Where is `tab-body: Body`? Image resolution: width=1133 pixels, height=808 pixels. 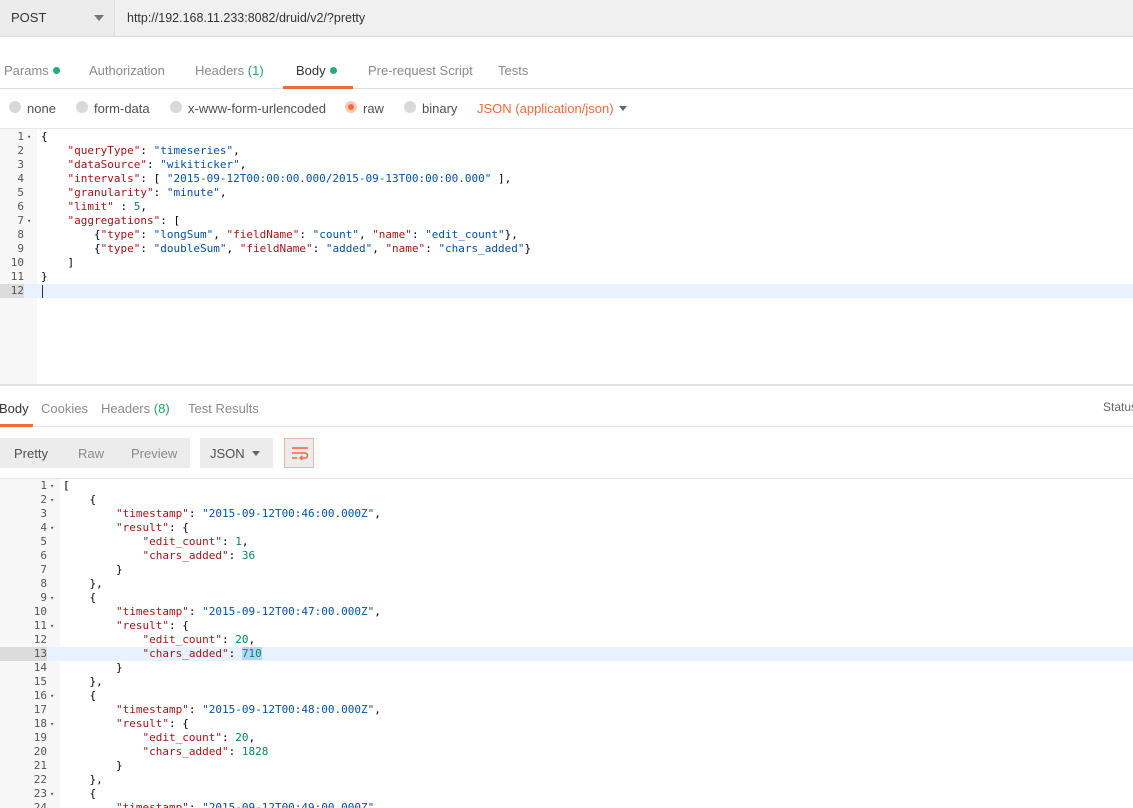
tab-body: Body is located at coordinates (316, 70).